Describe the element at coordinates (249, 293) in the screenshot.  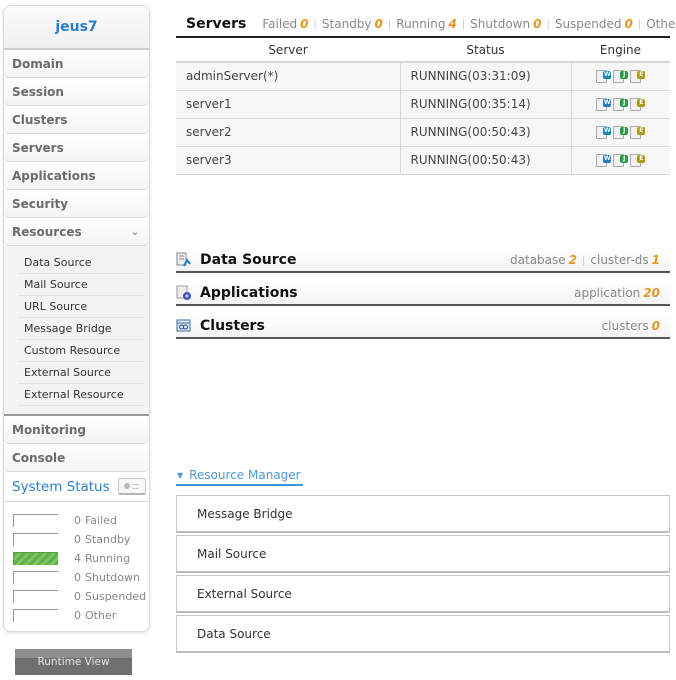
I see `section-title: Applications` at that location.